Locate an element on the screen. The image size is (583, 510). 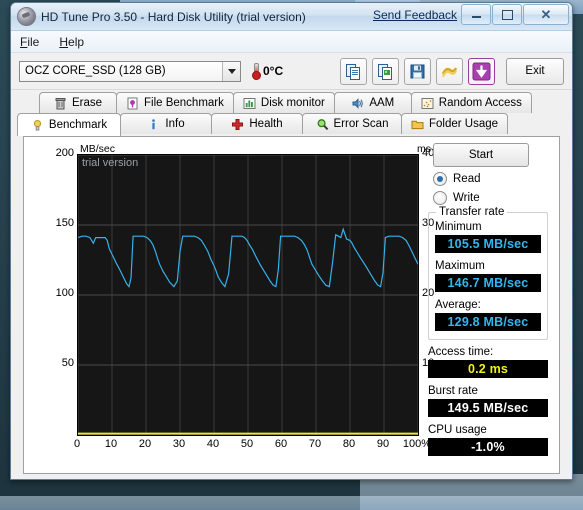
download-arrow-icon is located at coordinates (481, 71).